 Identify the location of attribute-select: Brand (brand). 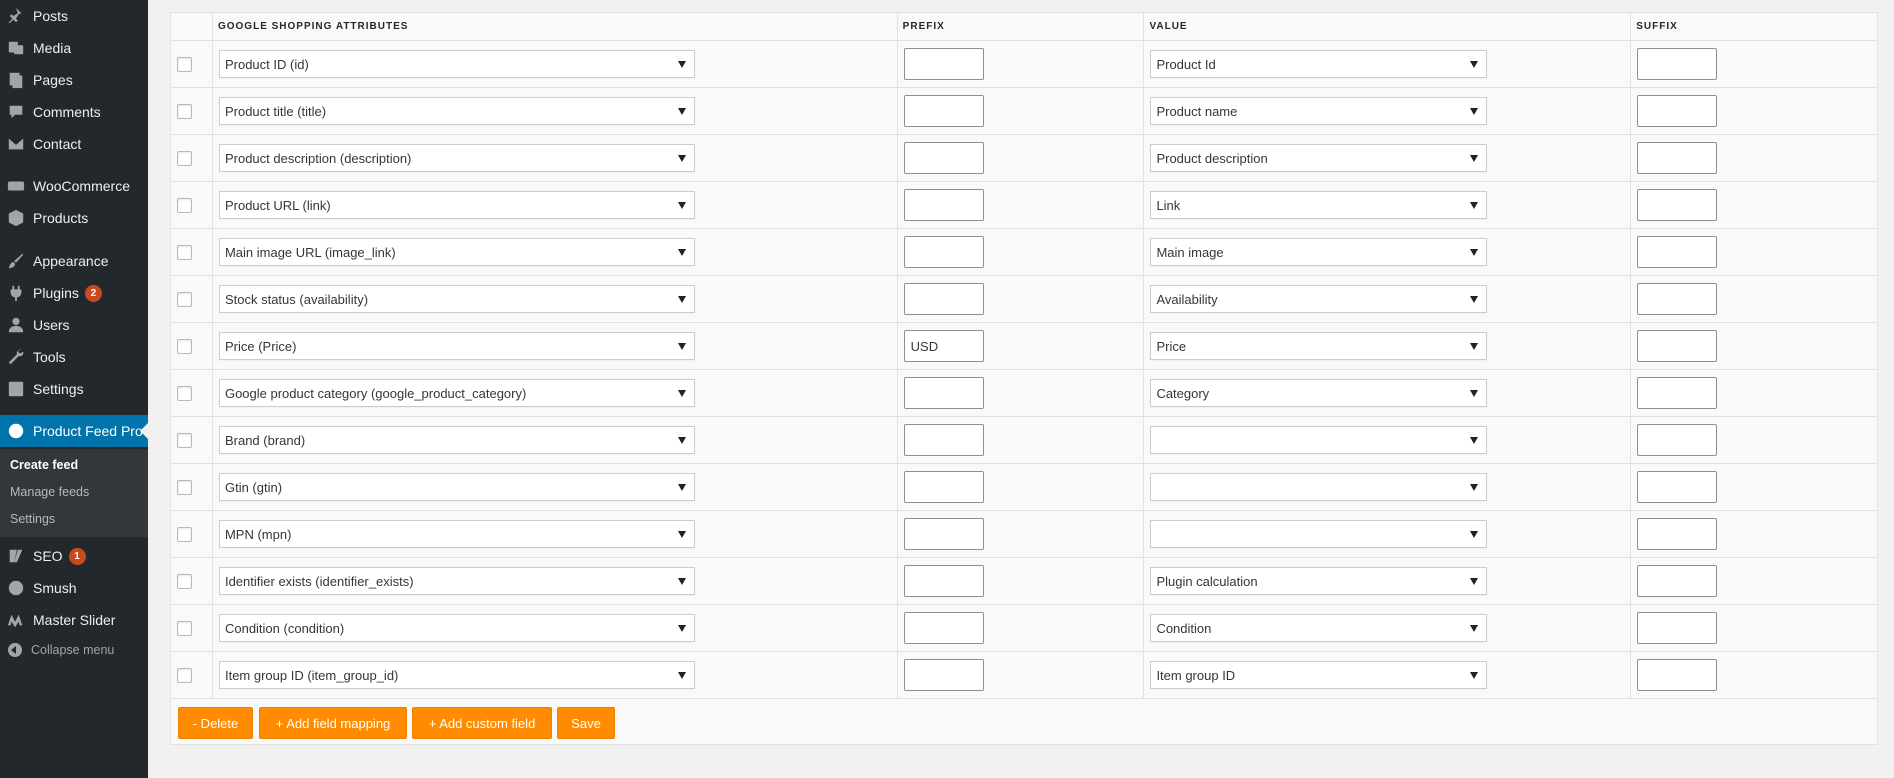
(456, 440).